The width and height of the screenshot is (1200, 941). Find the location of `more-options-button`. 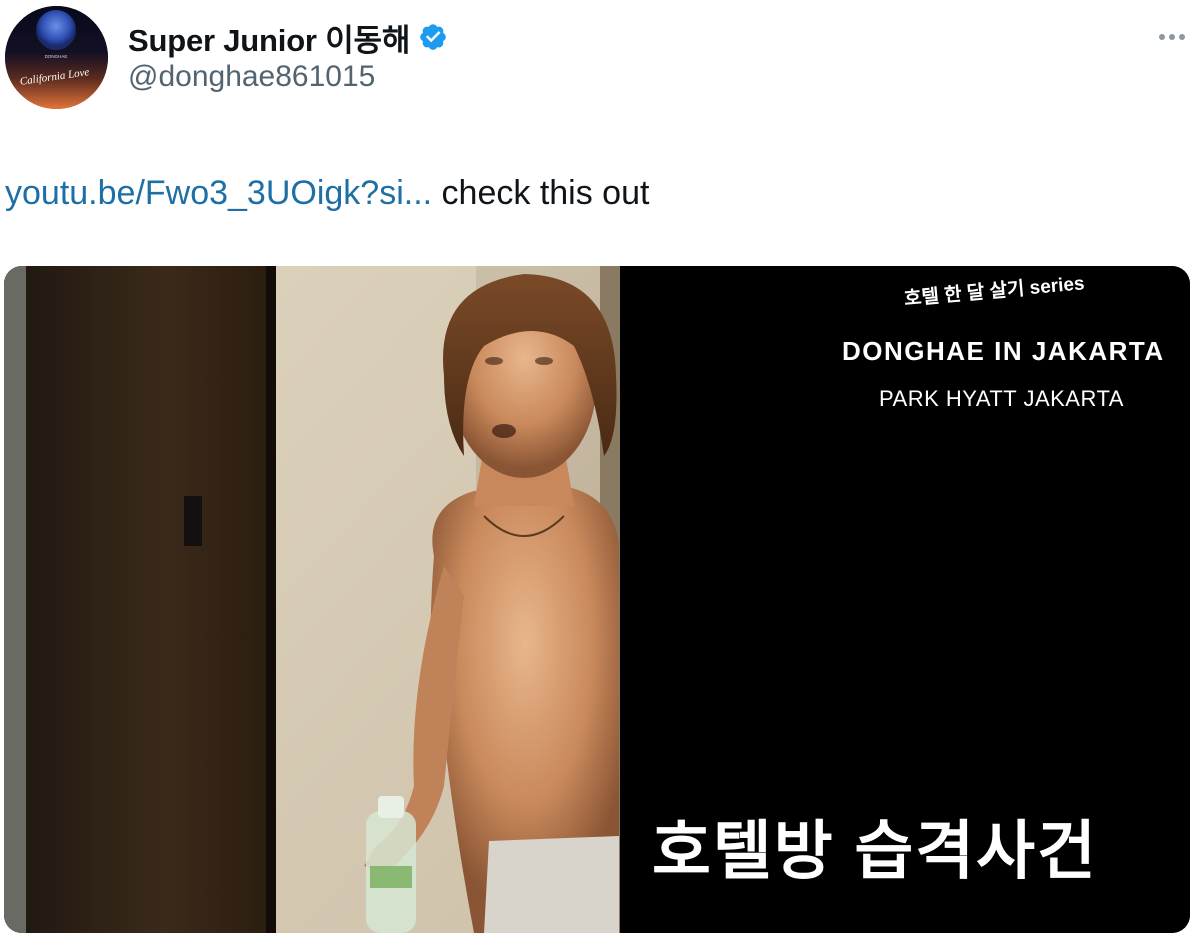

more-options-button is located at coordinates (1172, 37).